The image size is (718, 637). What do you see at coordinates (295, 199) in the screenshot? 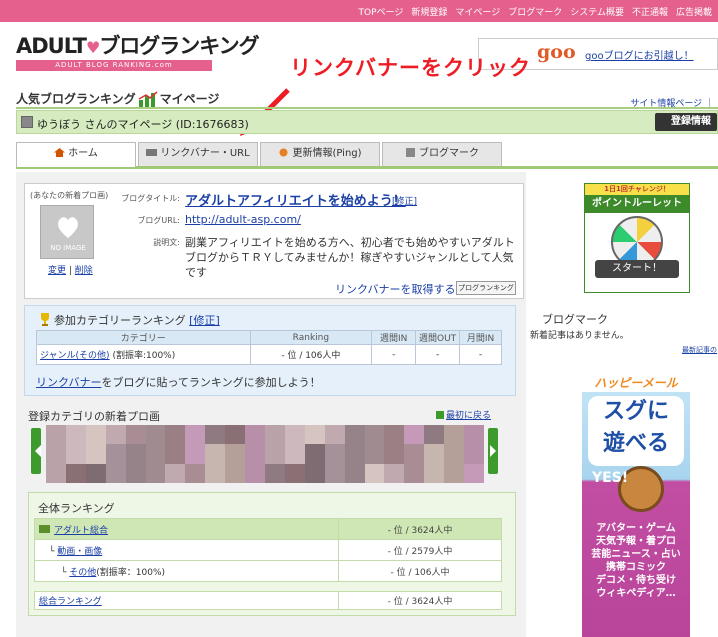
I see `blog-title-link: アダルトアフィリエイトを始めよう！` at bounding box center [295, 199].